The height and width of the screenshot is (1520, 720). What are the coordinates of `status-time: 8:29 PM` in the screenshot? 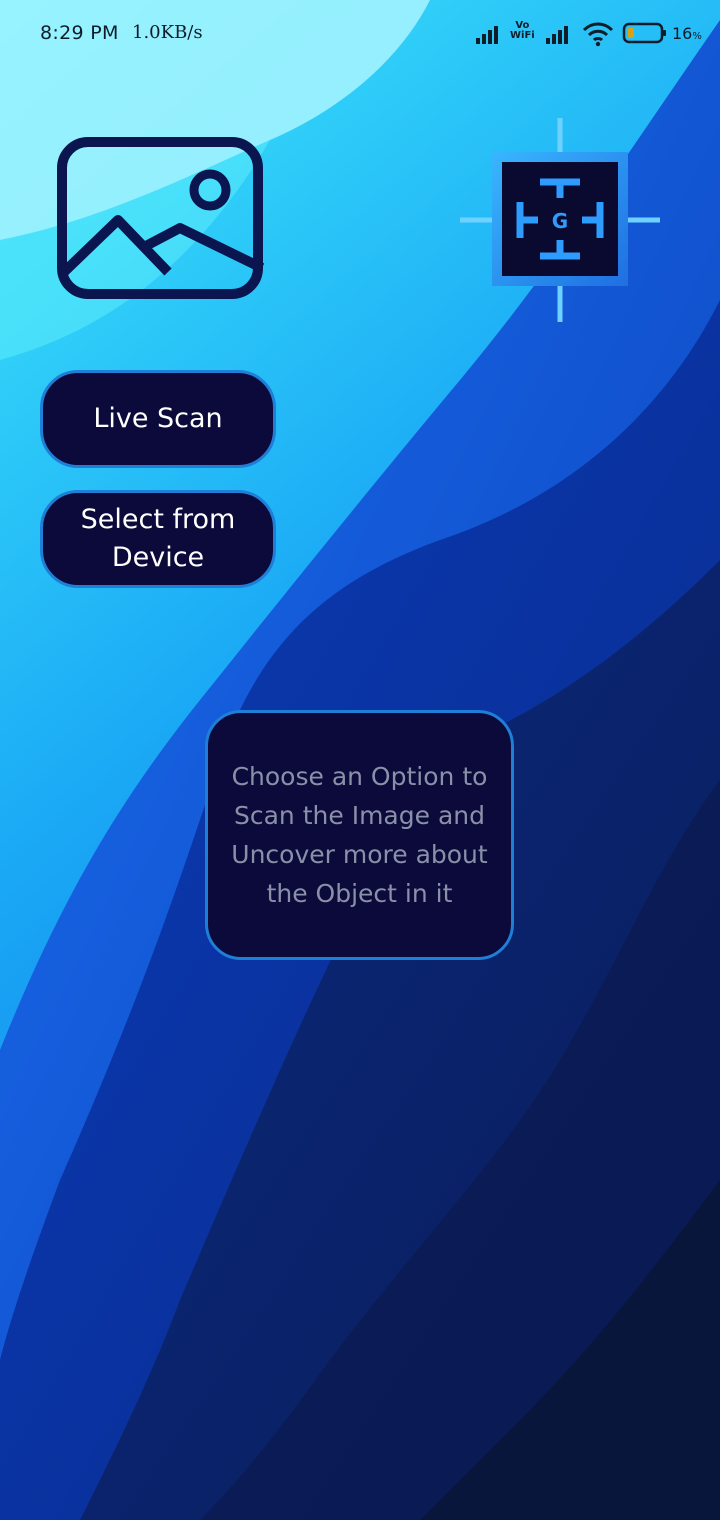 It's located at (79, 33).